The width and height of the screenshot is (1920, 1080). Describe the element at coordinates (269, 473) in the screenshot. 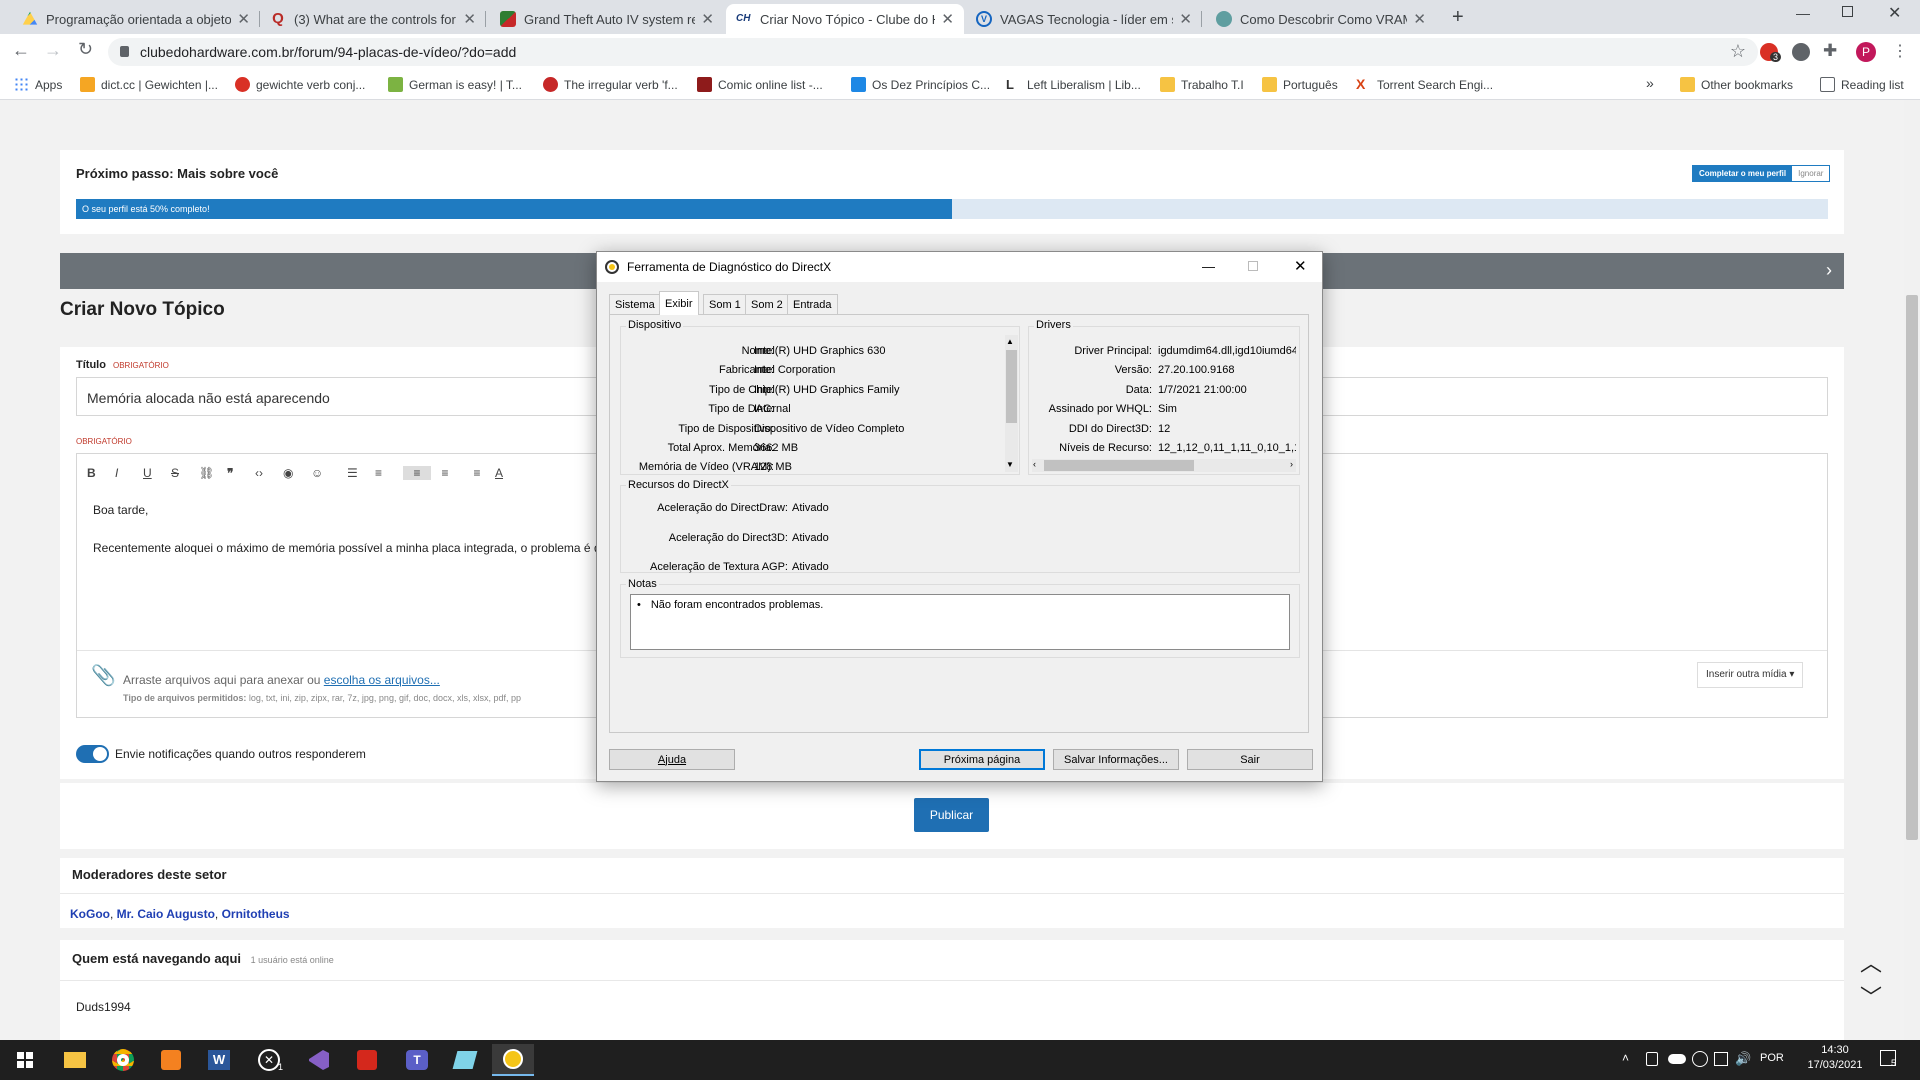

I see `code-icon: ‹›` at that location.